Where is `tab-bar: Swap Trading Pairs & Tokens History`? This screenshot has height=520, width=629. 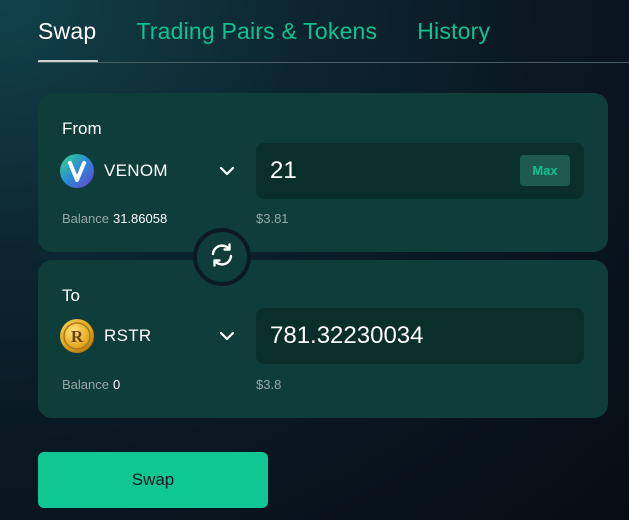
tab-bar: Swap Trading Pairs & Tokens History is located at coordinates (284, 36).